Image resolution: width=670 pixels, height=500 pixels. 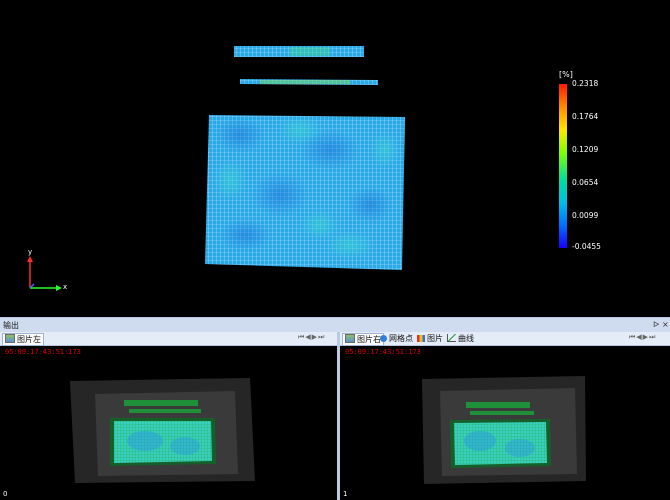 What do you see at coordinates (369, 339) in the screenshot?
I see `tab-right-image-label: 图片右` at bounding box center [369, 339].